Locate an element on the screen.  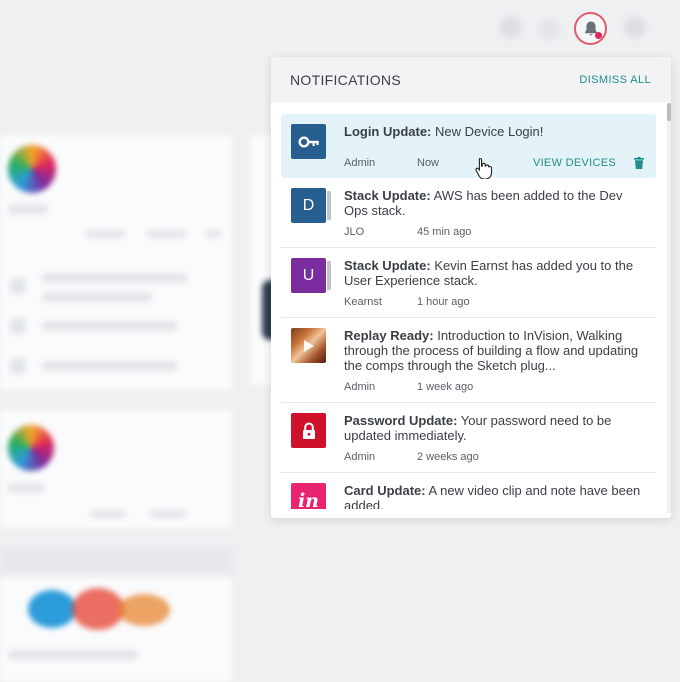
login-avatar is located at coordinates (308, 141).